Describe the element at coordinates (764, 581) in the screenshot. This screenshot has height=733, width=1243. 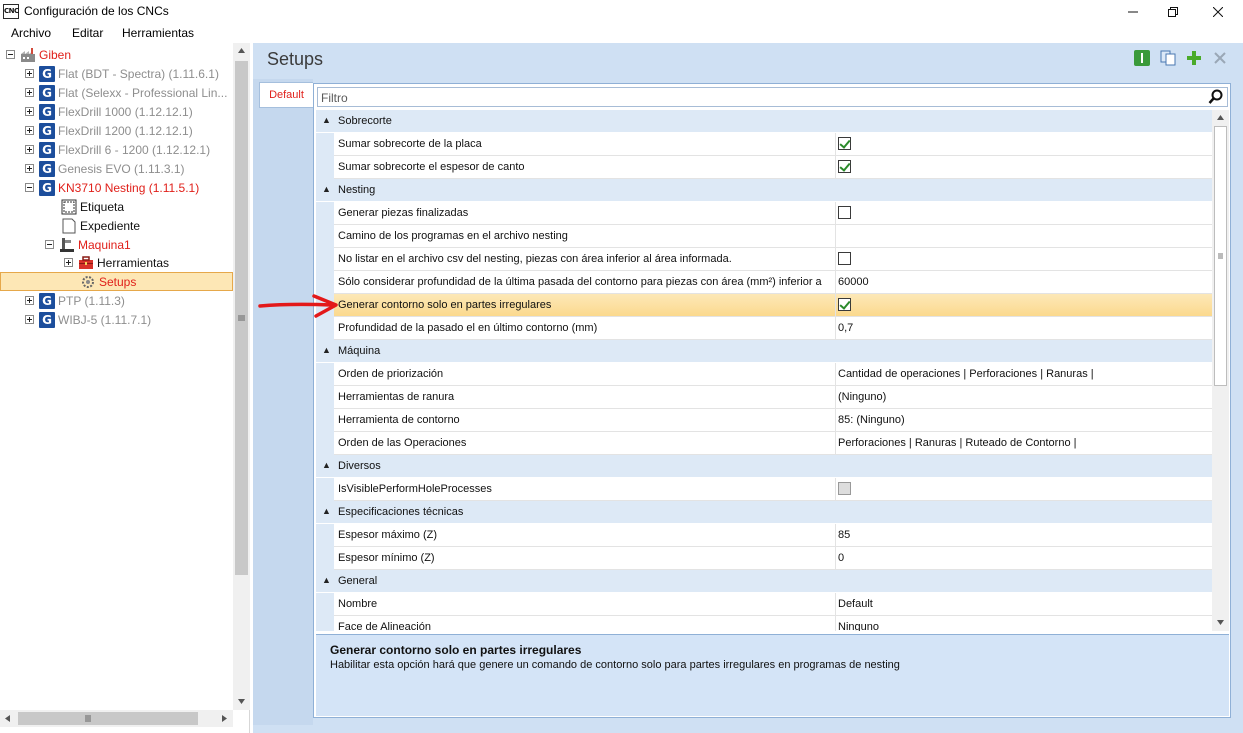
I see `category-general: ▲ General` at that location.